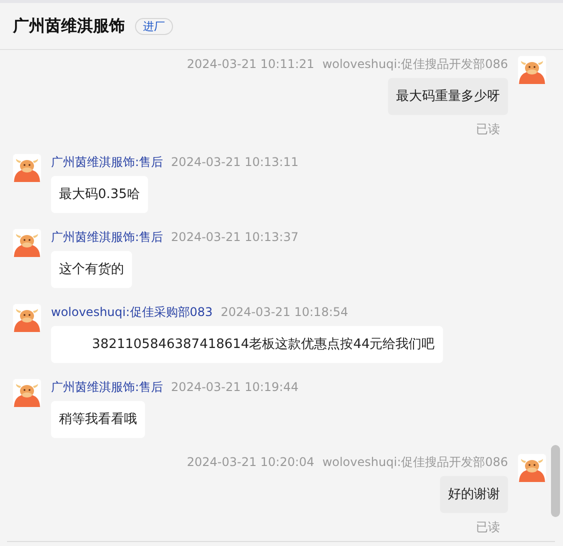  I want to click on message-time: 2024-03-21 10:13:11, so click(234, 162).